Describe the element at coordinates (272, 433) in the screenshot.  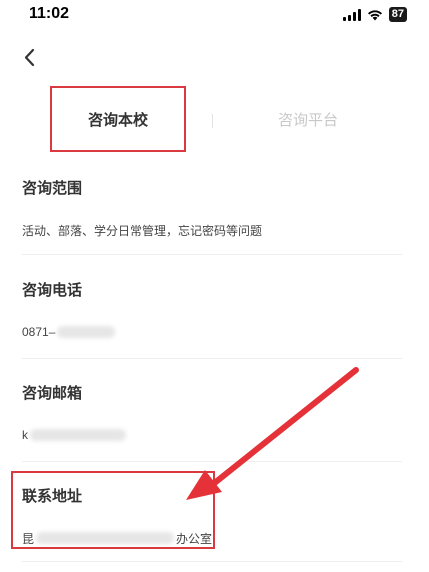
I see `annotation-arrow-icon` at that location.